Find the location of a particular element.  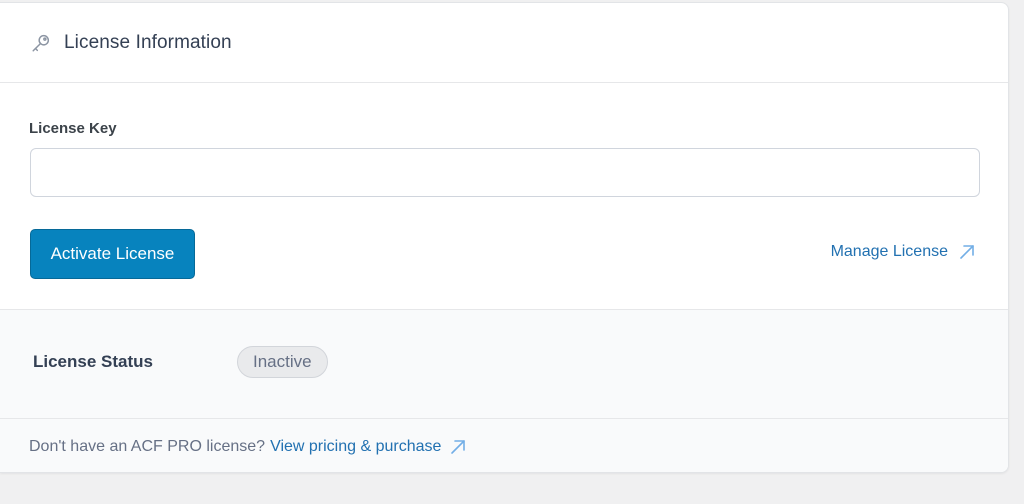

footer-text: Don't have an ACF PRO license? is located at coordinates (147, 446).